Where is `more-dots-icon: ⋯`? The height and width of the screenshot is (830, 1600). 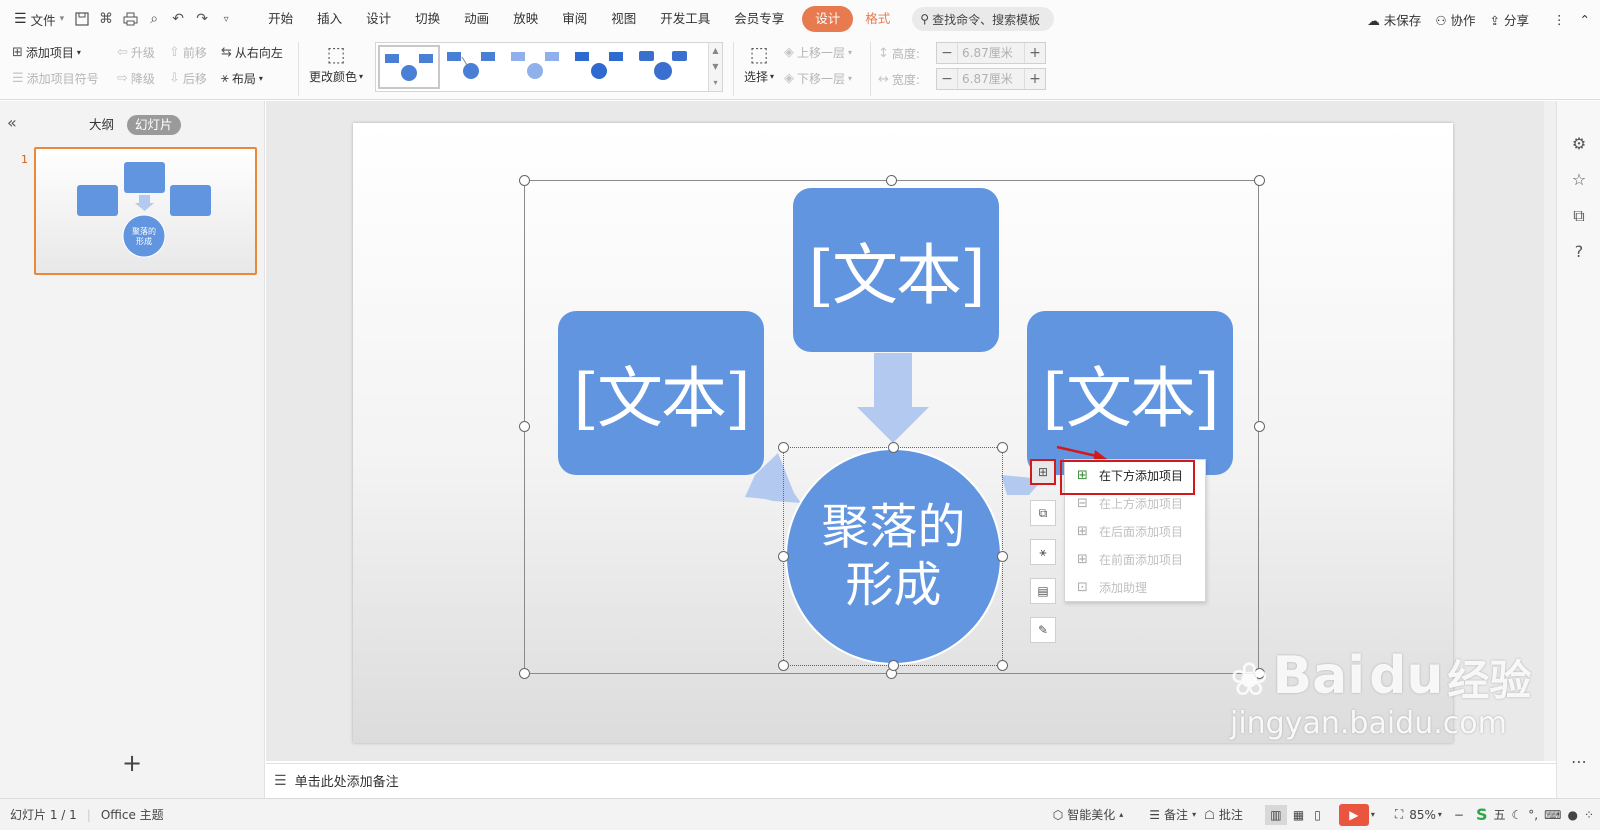 more-dots-icon: ⋯ is located at coordinates (1579, 762).